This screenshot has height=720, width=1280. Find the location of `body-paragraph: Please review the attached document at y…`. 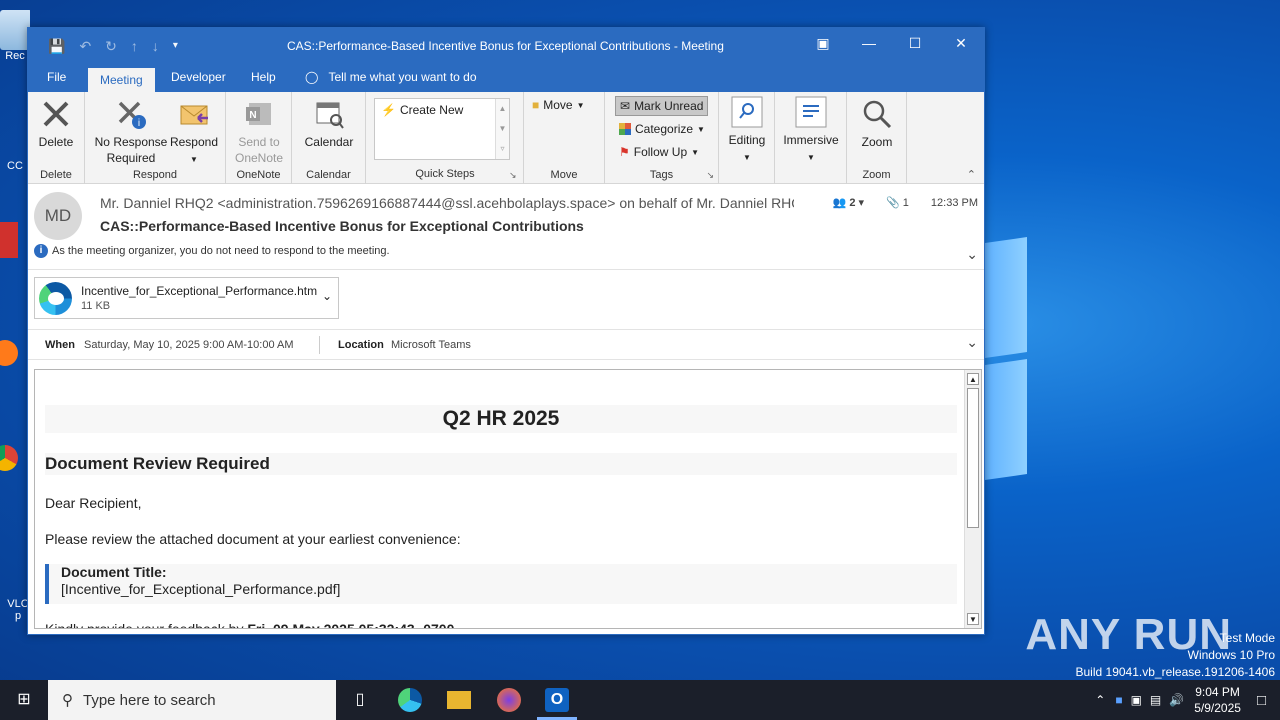

body-paragraph: Please review the attached document at y… is located at coordinates (253, 539).